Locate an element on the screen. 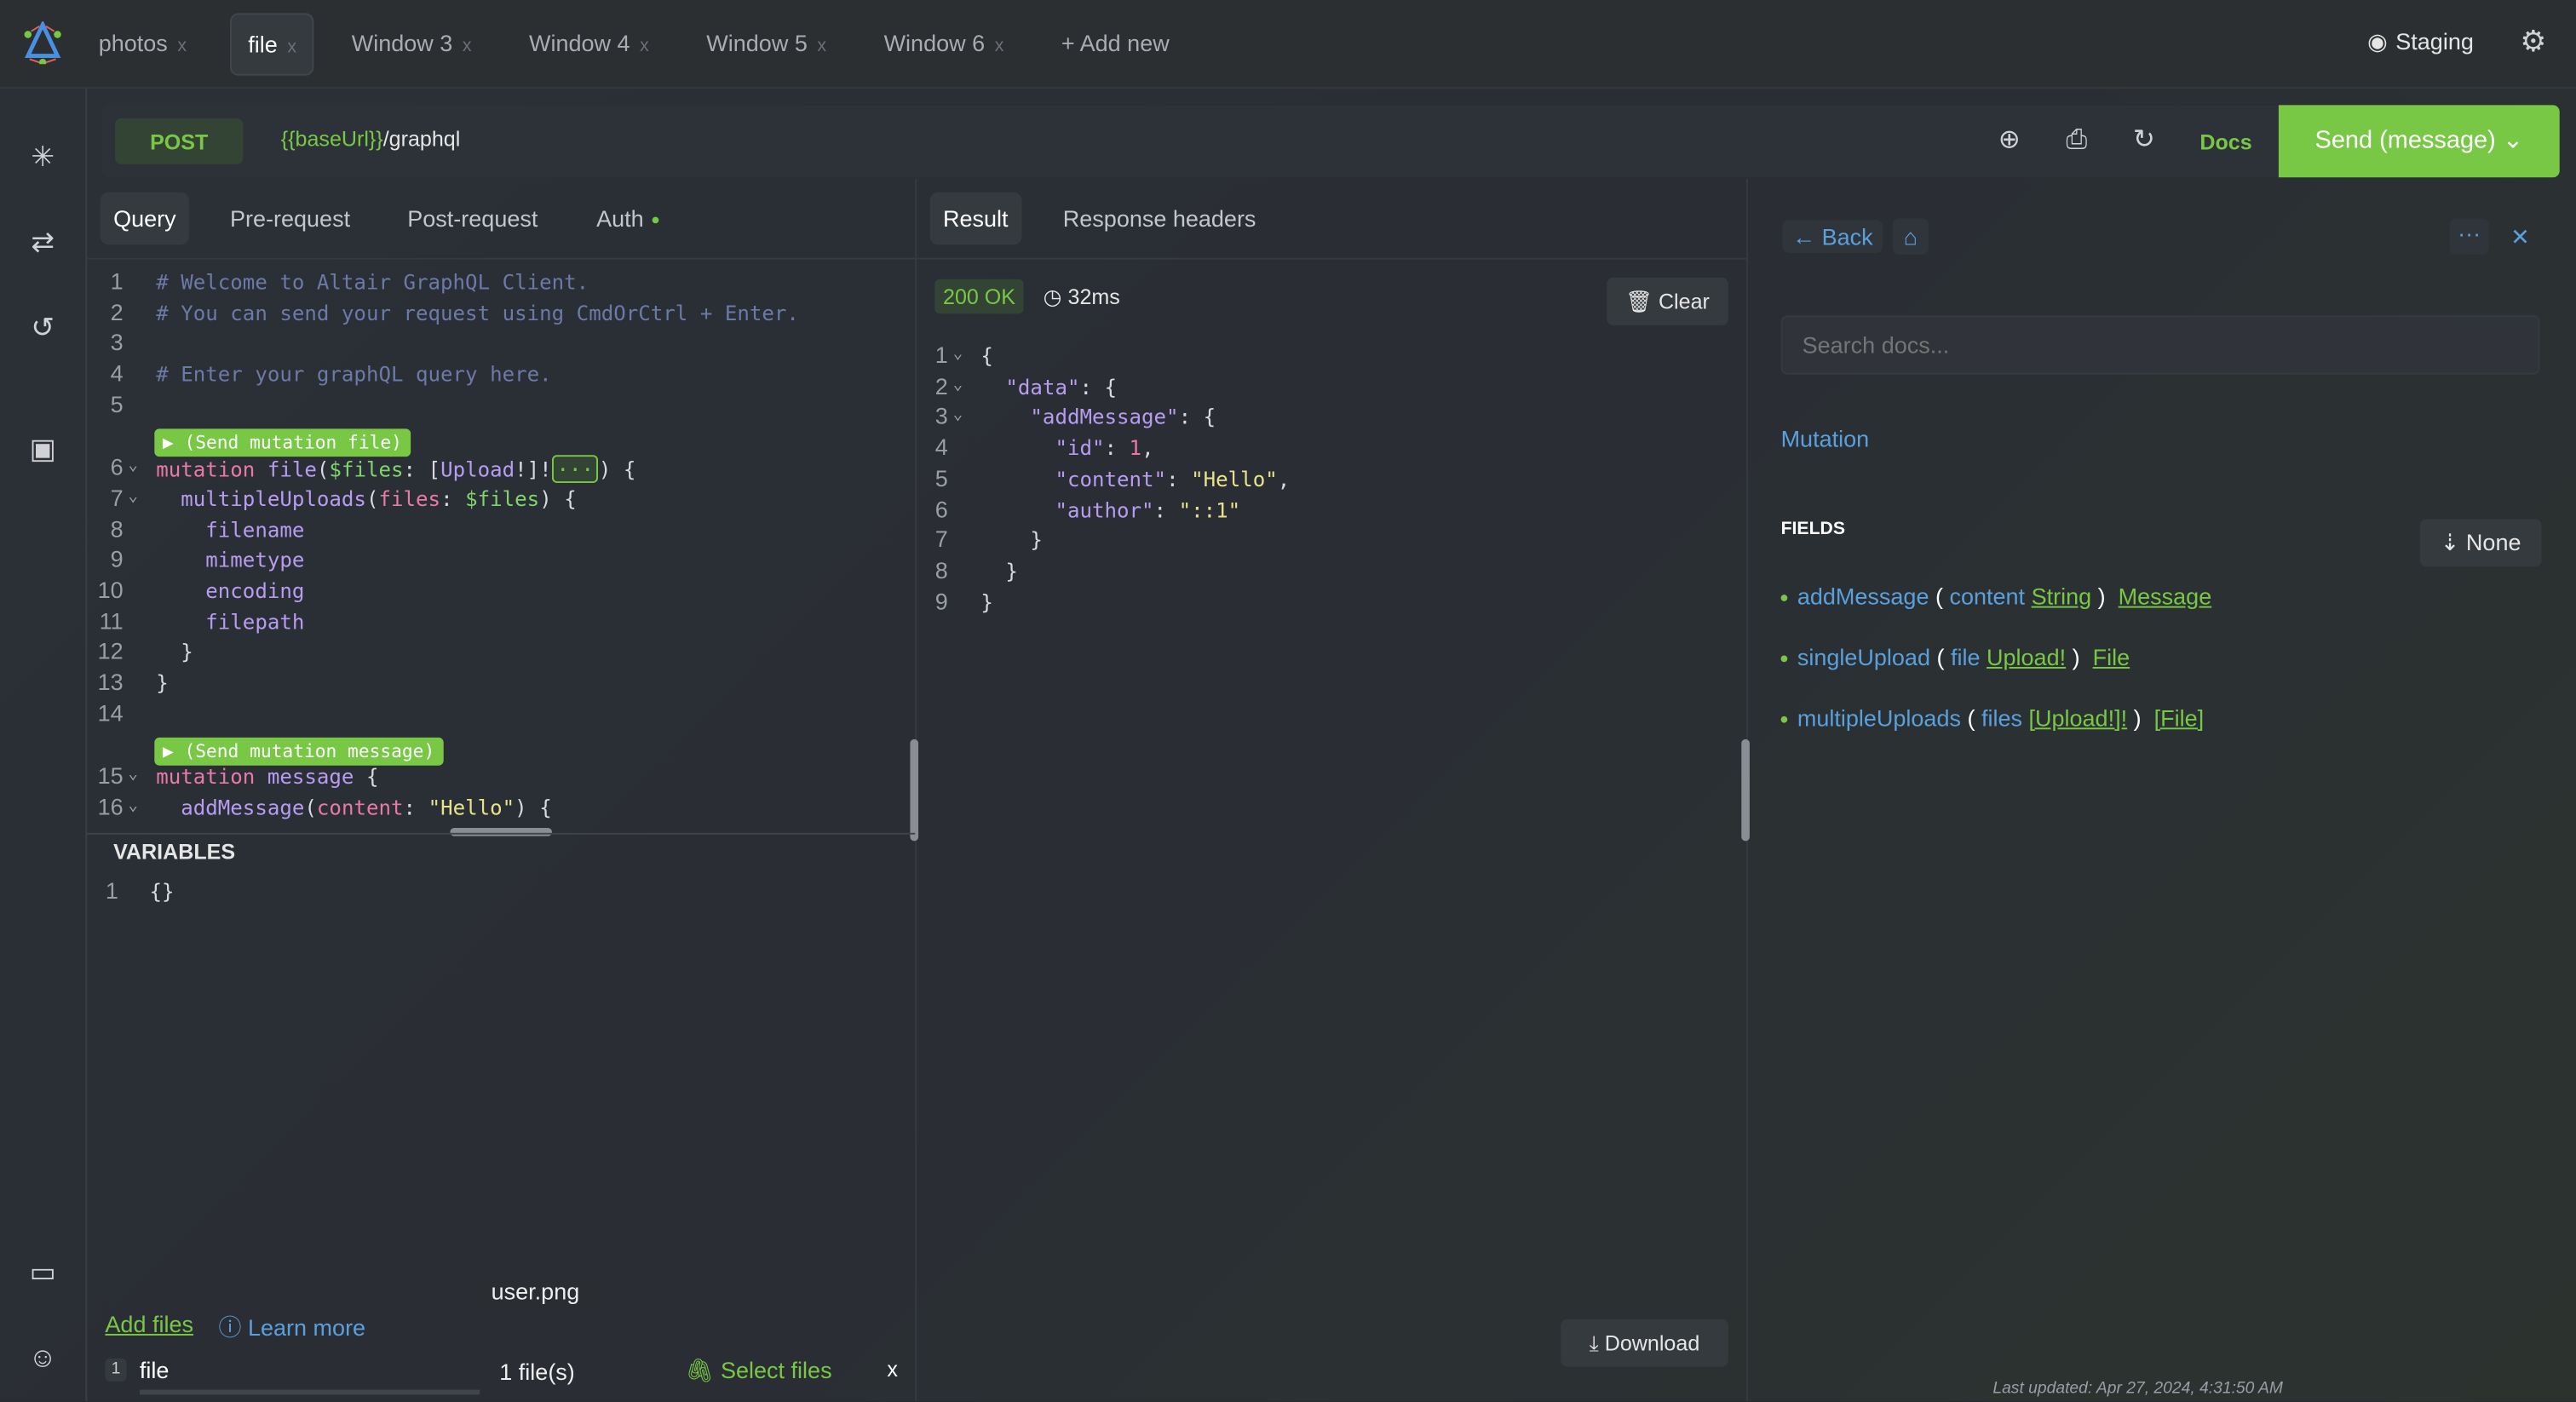 This screenshot has height=1402, width=2576. tab-auth: Auth is located at coordinates (628, 219).